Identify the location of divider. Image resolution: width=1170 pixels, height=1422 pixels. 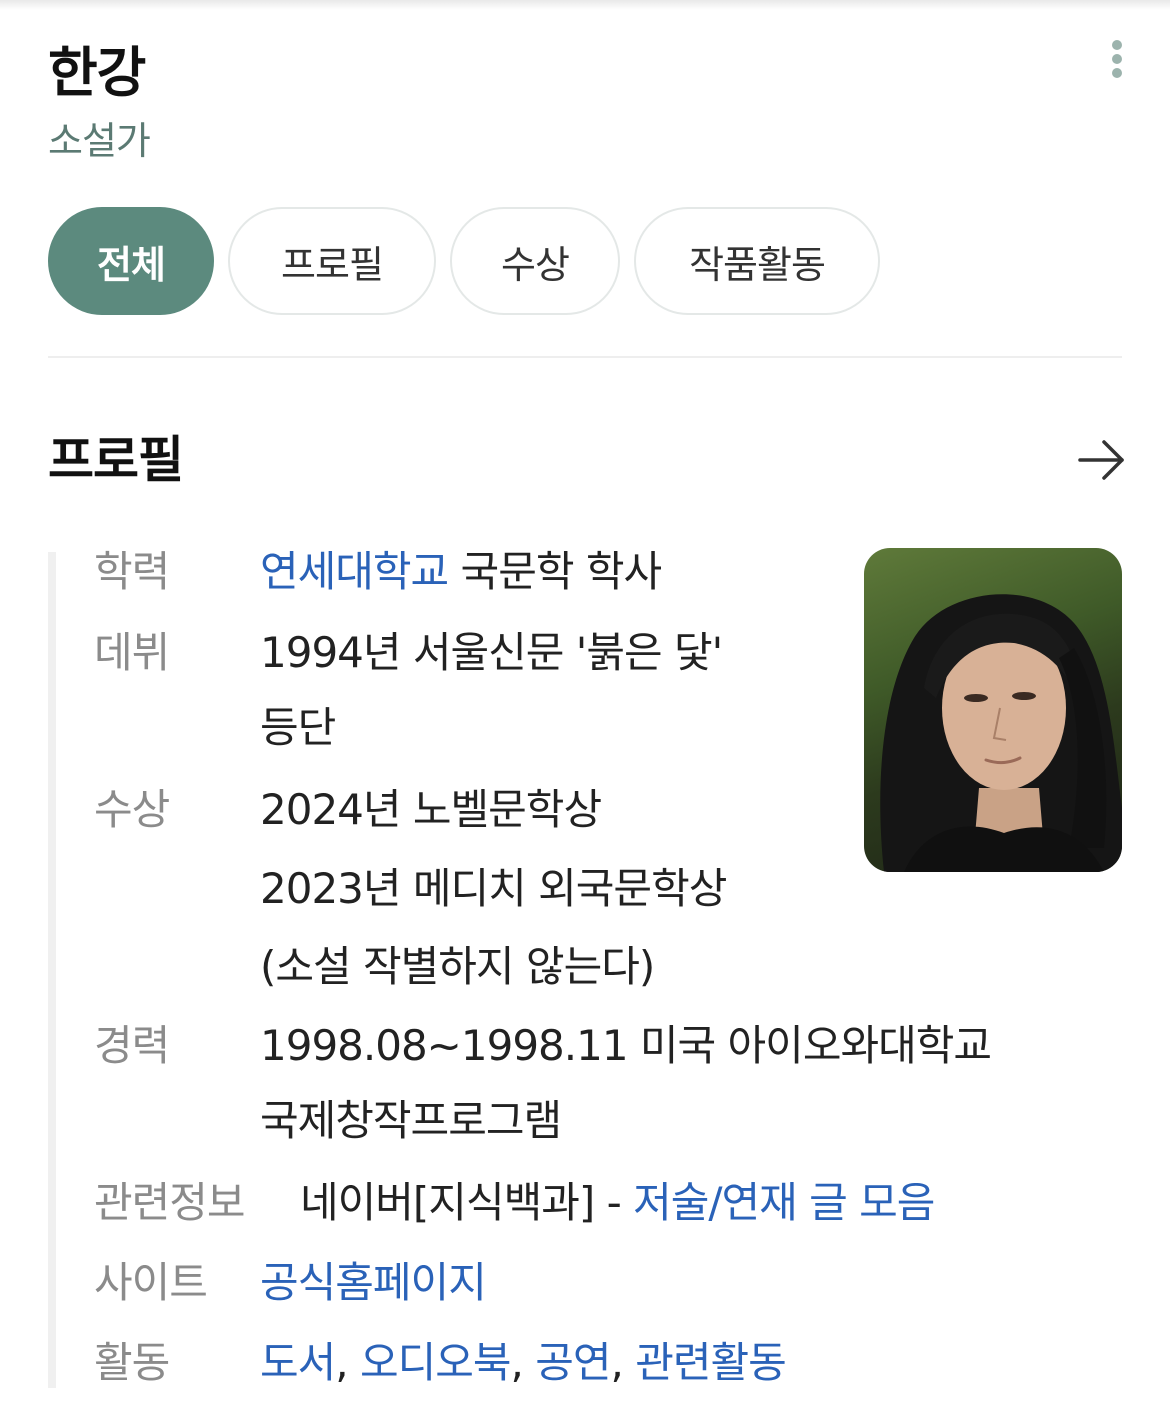
(585, 357).